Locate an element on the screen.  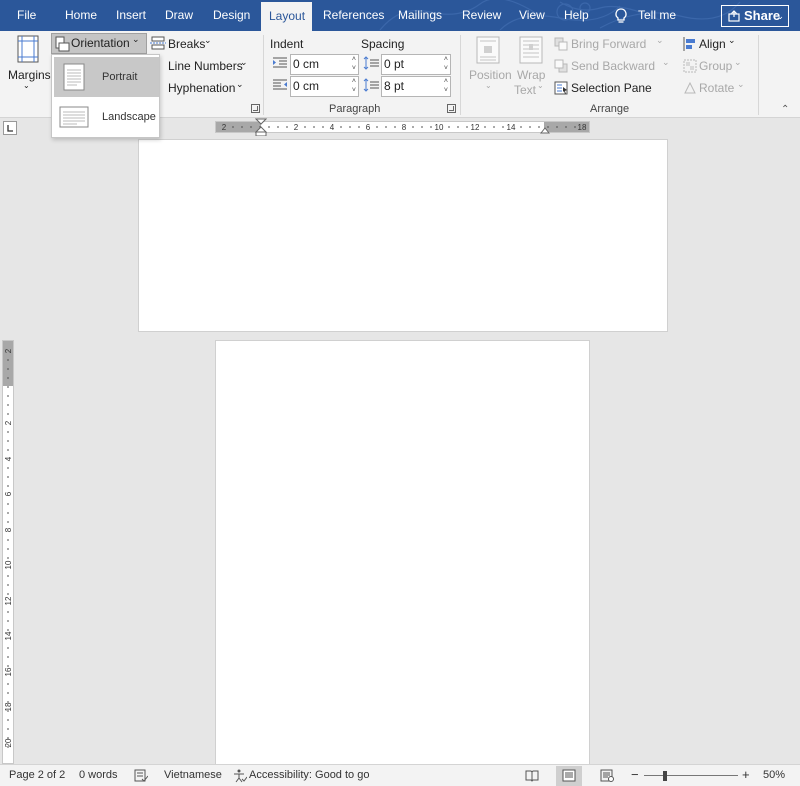
margins-button: Margins is located at coordinates (29, 75).